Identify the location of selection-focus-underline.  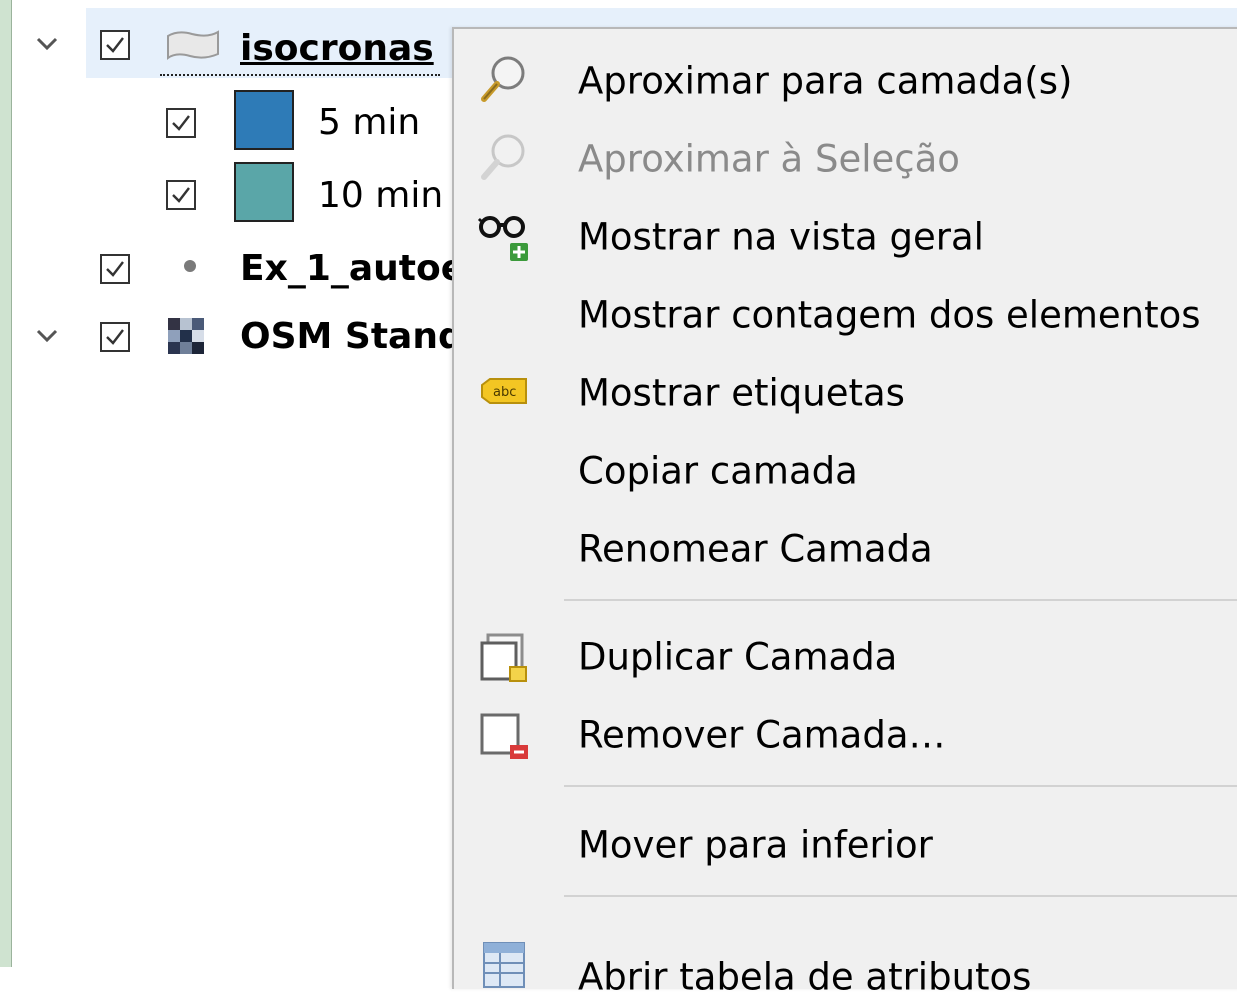
(300, 75).